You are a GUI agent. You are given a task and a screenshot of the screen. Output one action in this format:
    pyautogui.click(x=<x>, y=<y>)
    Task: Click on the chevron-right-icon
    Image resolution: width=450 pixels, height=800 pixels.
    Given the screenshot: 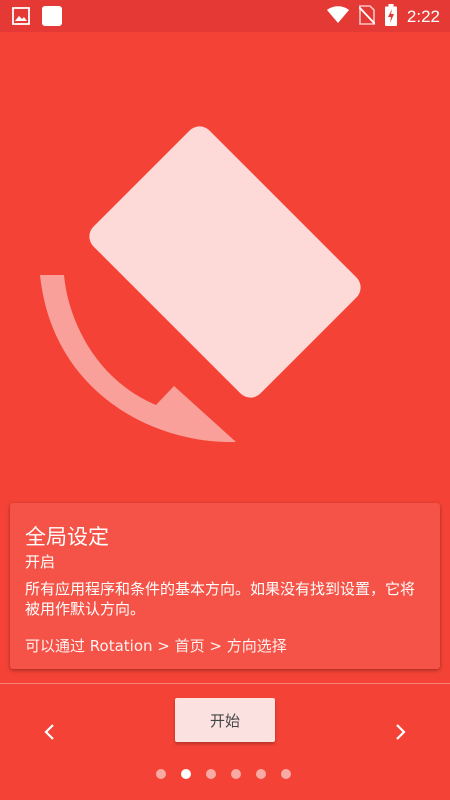 What is the action you would take?
    pyautogui.click(x=400, y=734)
    